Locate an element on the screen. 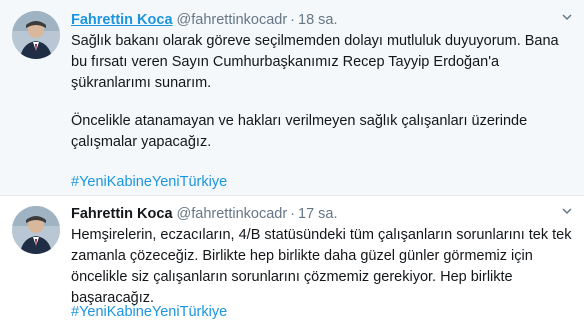 The height and width of the screenshot is (333, 584). timestamp: 17 sa. is located at coordinates (318, 214).